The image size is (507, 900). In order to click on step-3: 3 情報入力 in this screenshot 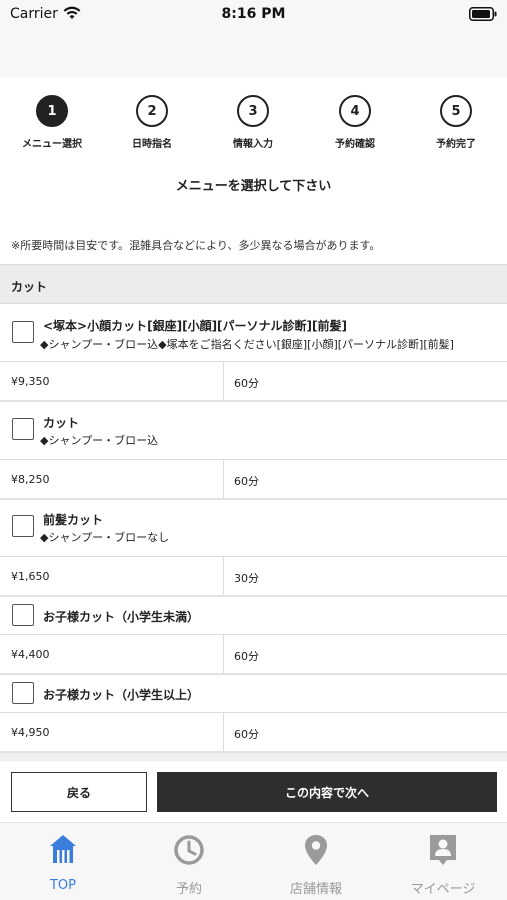, I will do `click(253, 122)`.